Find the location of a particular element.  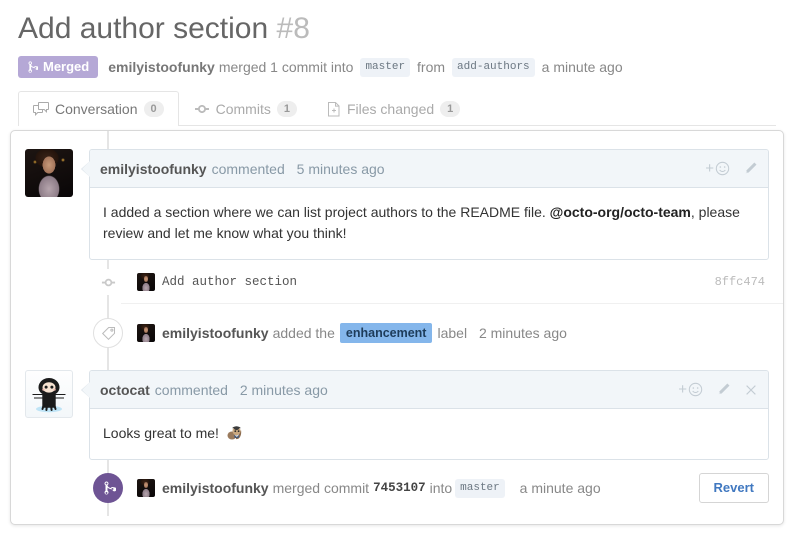

revert-button: Revert is located at coordinates (733, 488).